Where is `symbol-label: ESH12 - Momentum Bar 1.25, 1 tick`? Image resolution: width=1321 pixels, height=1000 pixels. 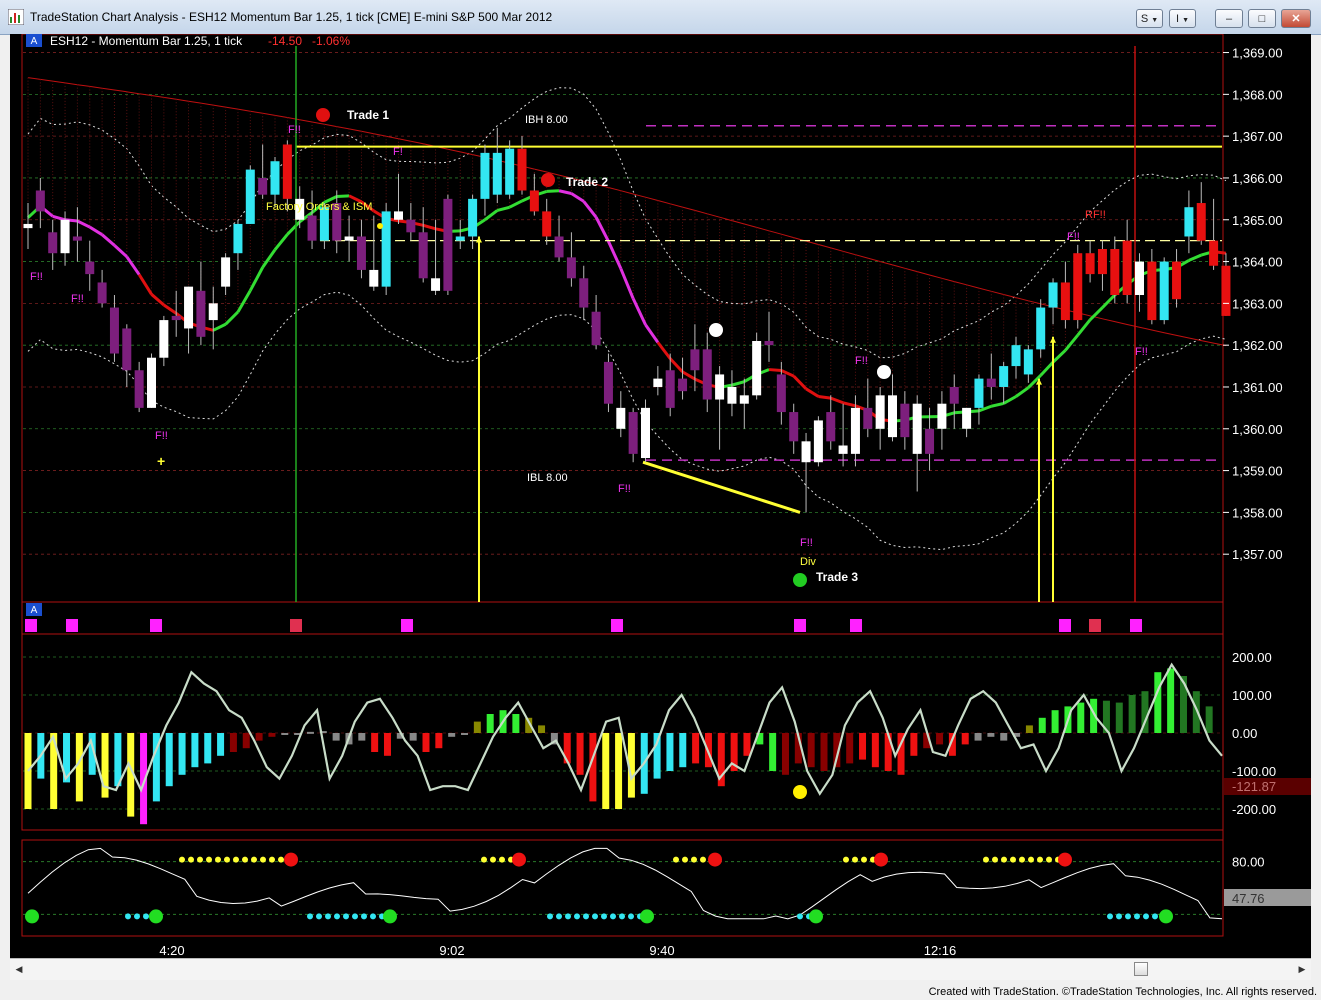
symbol-label: ESH12 - Momentum Bar 1.25, 1 tick is located at coordinates (146, 41).